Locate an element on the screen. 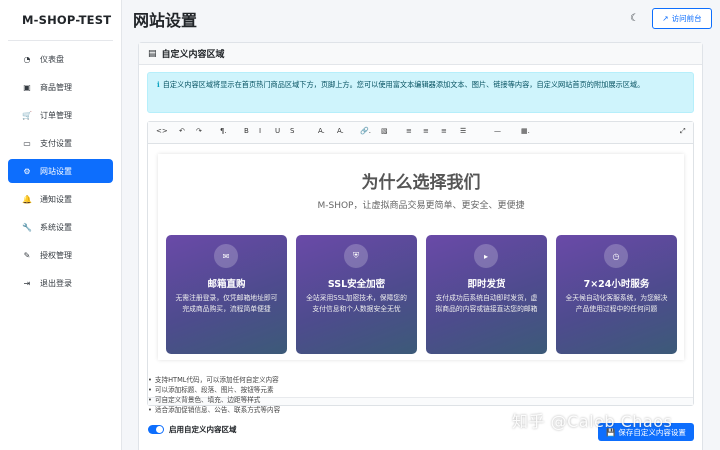  sidebar-item-label: 商品管理 is located at coordinates (56, 87).